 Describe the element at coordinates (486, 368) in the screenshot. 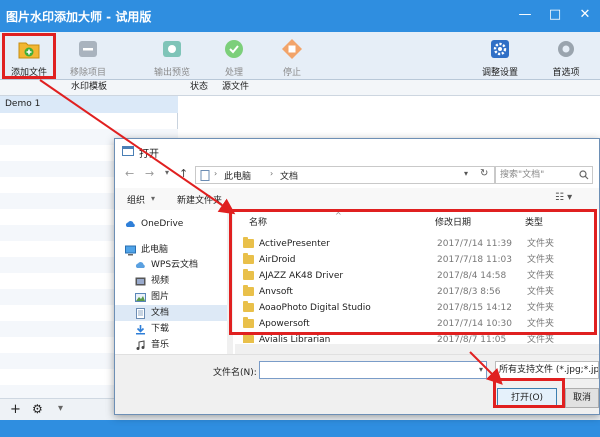

I see `arrow-to-open-button` at that location.